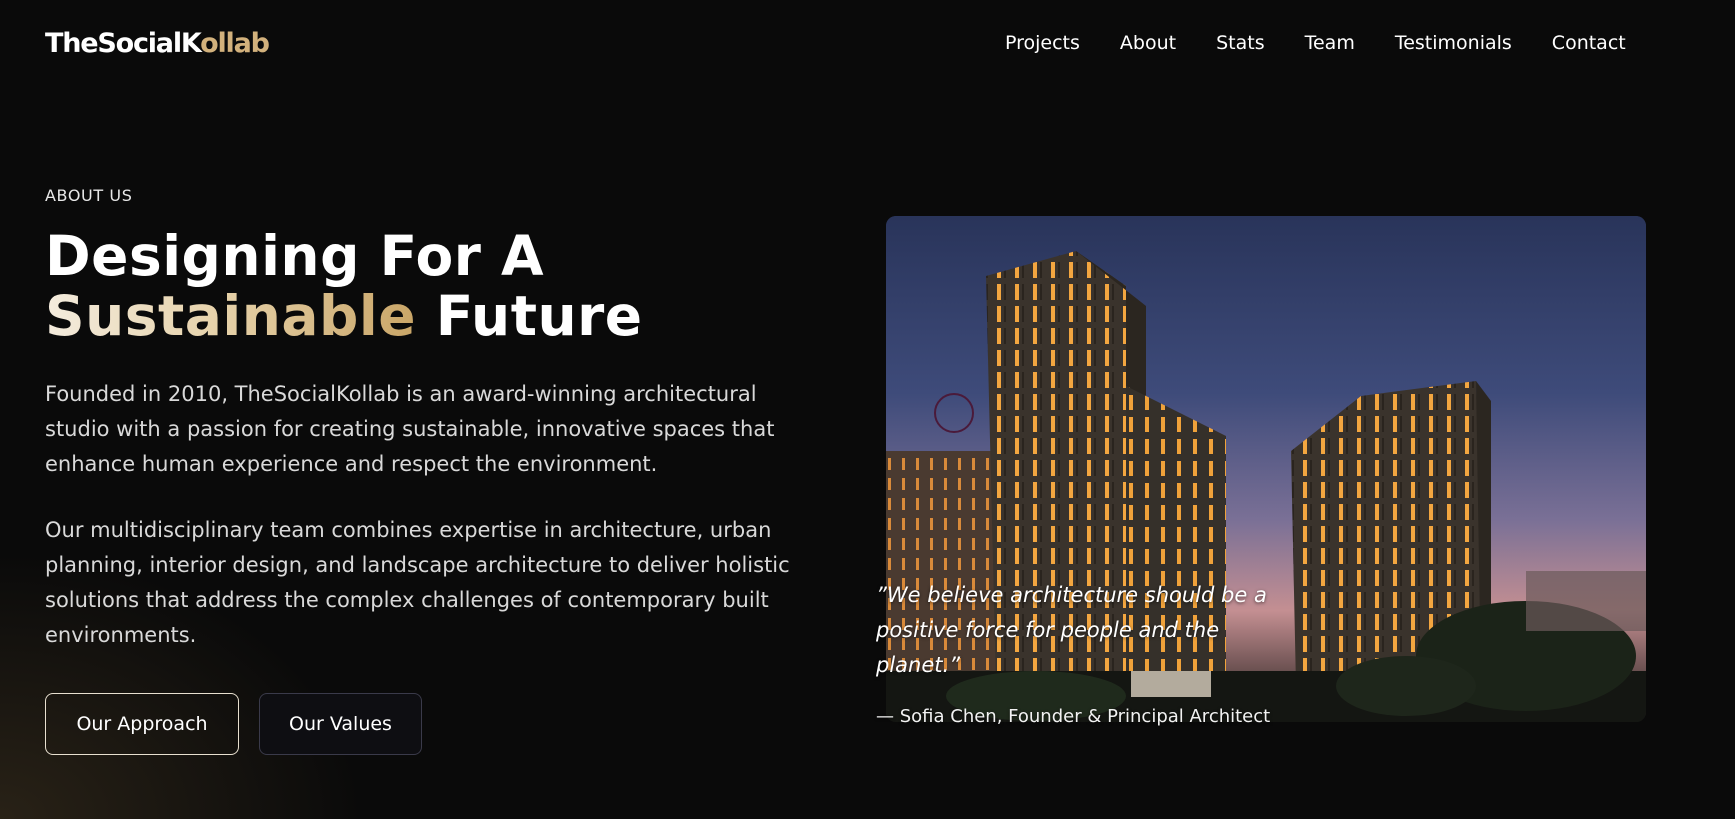 Image resolution: width=1735 pixels, height=819 pixels. What do you see at coordinates (1589, 43) in the screenshot?
I see `nav-item-contact: Contact` at bounding box center [1589, 43].